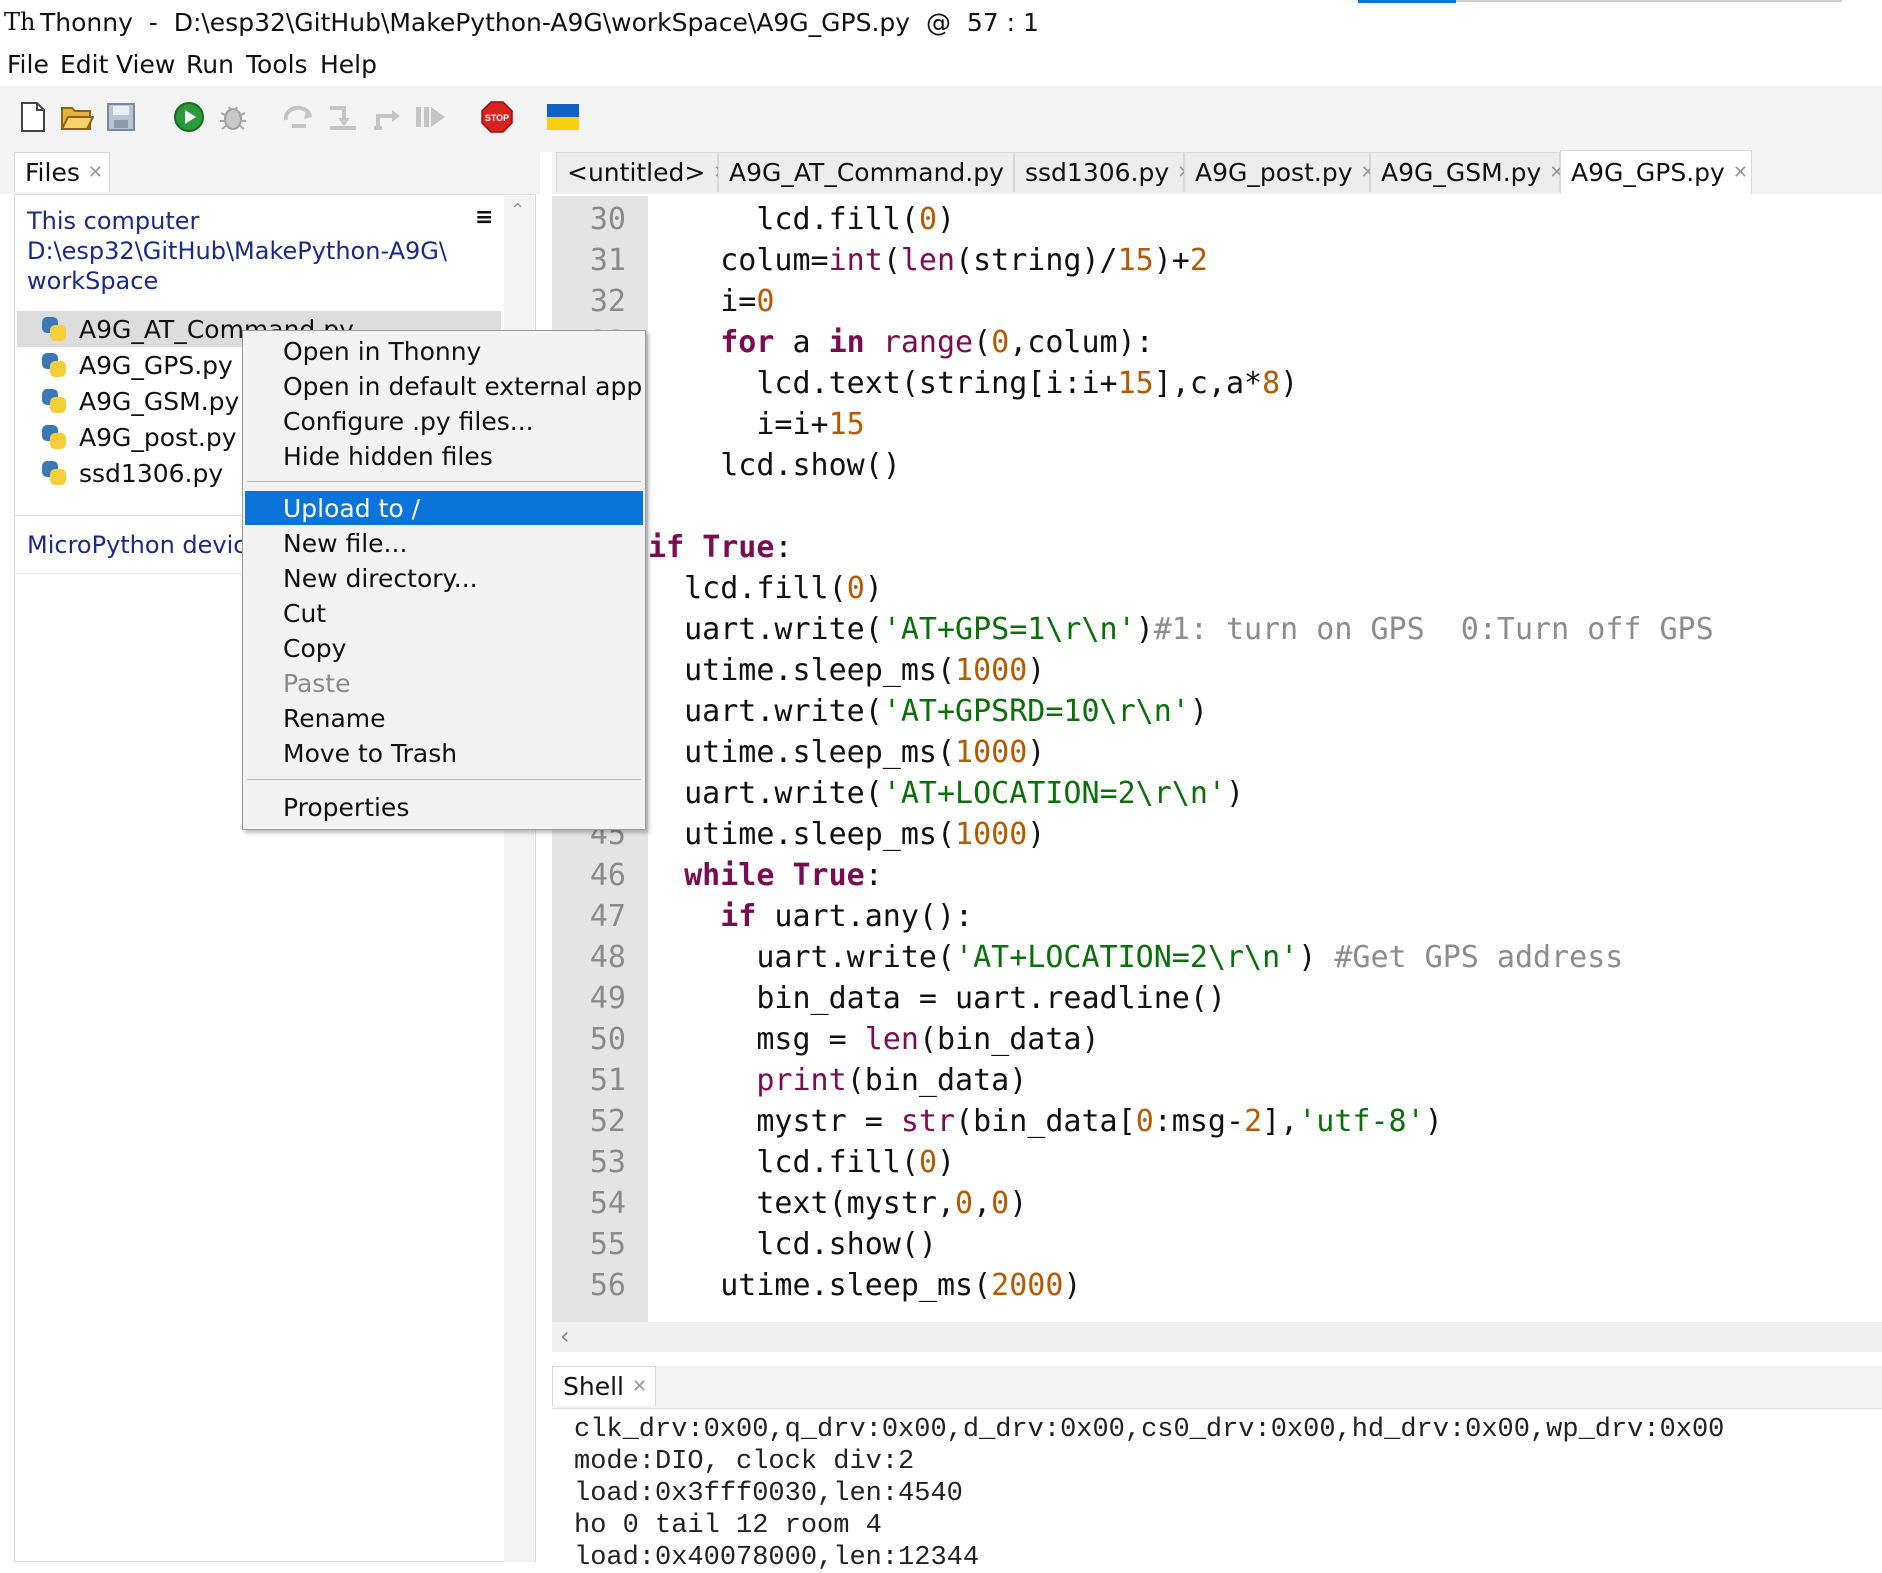  I want to click on menu-item-upload: Upload to /, so click(444, 508).